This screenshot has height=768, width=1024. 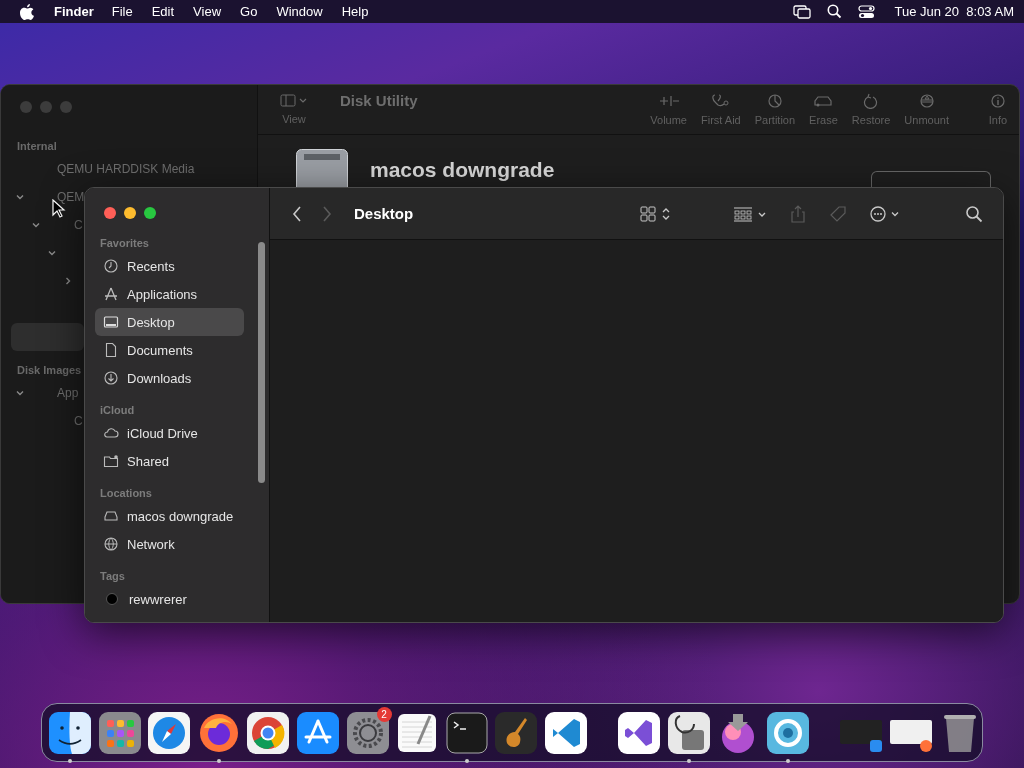 What do you see at coordinates (462, 170) in the screenshot?
I see `volume-name: macos downgrade` at bounding box center [462, 170].